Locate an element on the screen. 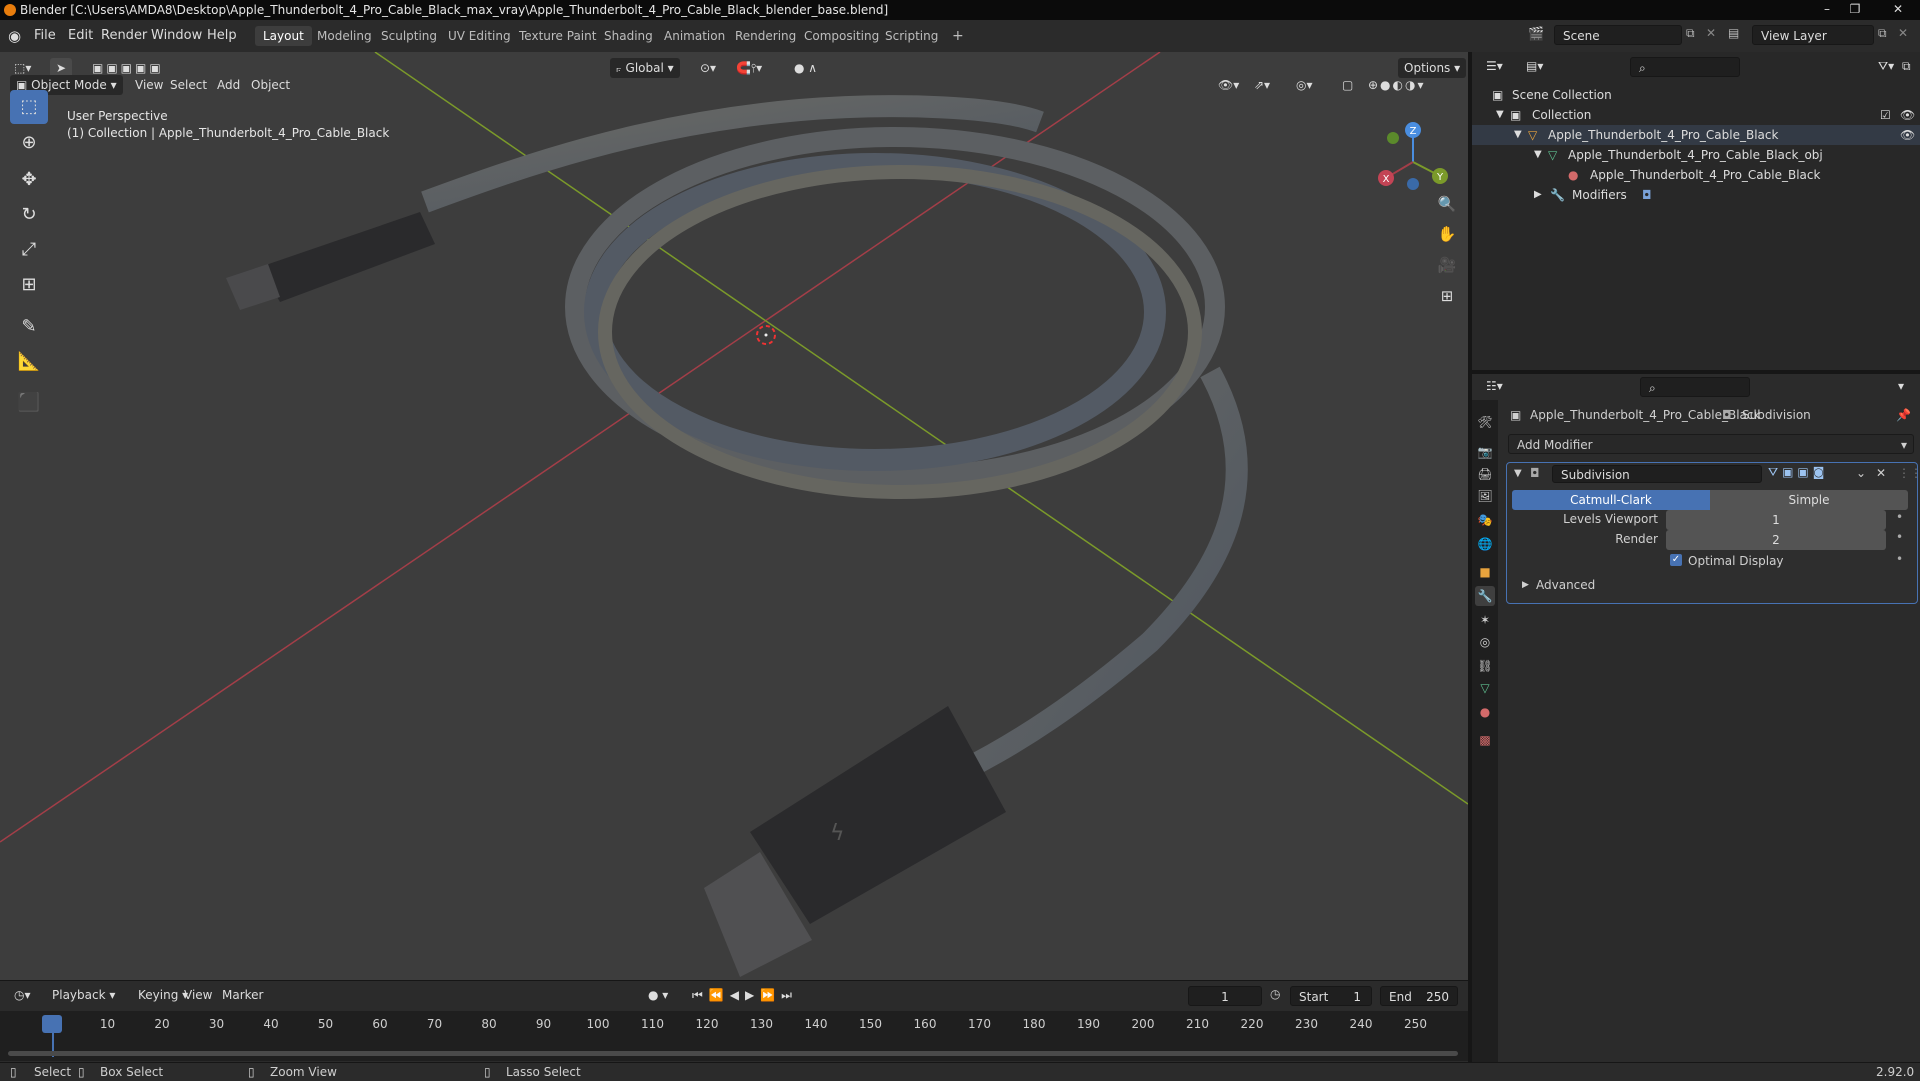 The height and width of the screenshot is (1081, 1920). annotate-tool-icon: ✎ is located at coordinates (29, 327).